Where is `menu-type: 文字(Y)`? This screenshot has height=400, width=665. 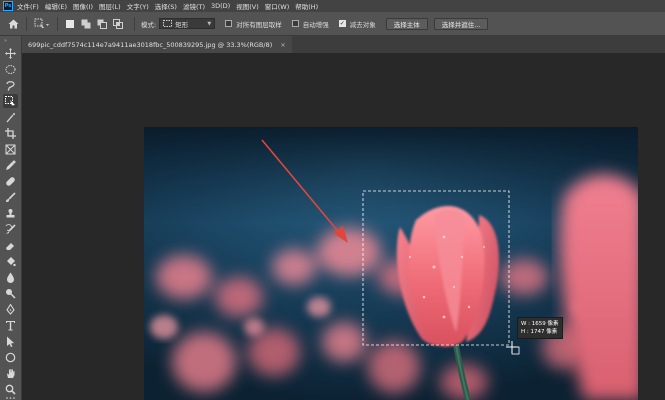
menu-type: 文字(Y) is located at coordinates (138, 6).